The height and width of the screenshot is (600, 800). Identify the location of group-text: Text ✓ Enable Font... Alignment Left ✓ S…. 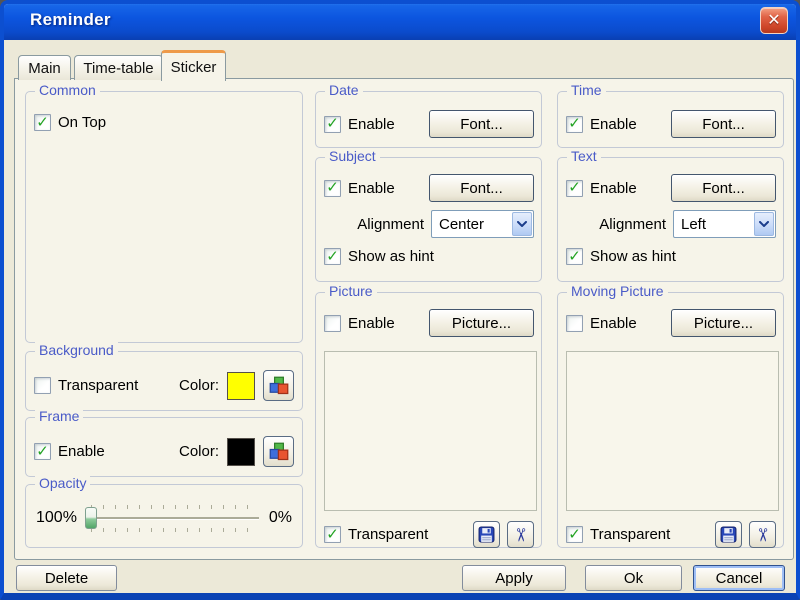
(670, 215).